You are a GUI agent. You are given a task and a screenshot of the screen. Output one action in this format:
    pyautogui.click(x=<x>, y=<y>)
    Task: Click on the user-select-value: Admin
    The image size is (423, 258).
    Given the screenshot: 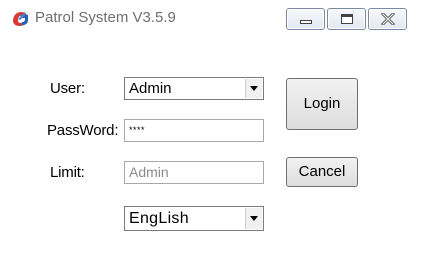 What is the action you would take?
    pyautogui.click(x=150, y=88)
    